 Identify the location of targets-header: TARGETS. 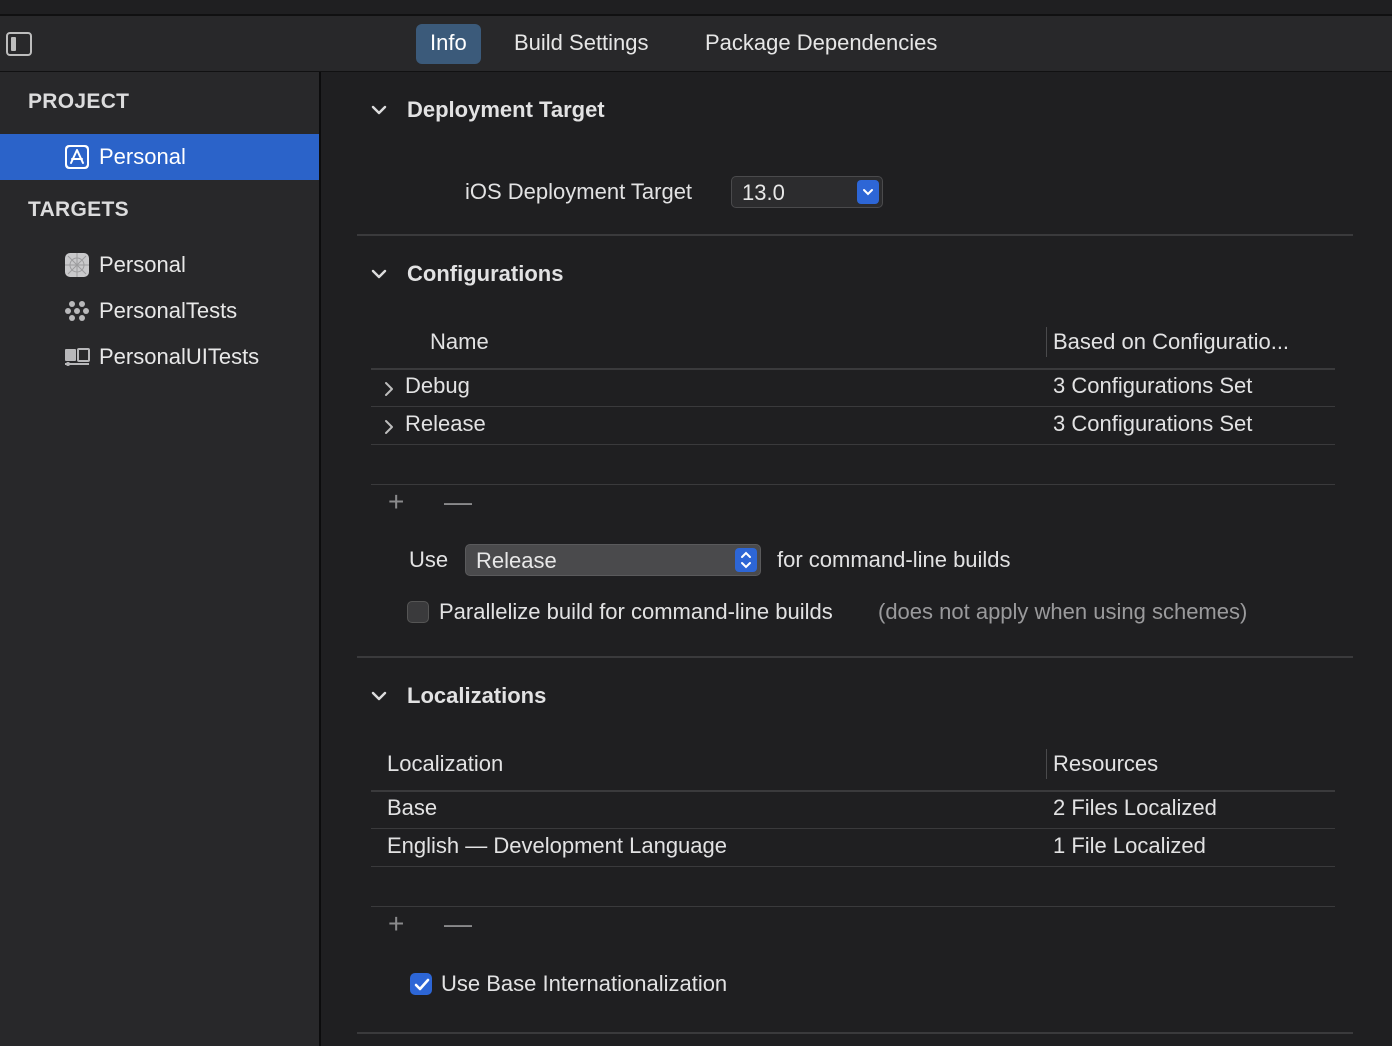
(78, 209).